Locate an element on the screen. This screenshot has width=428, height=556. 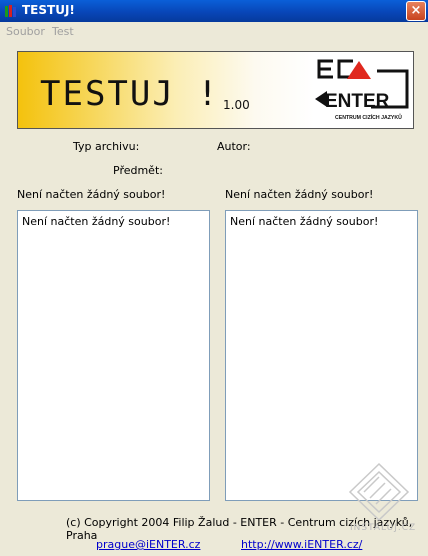
menu-soubor: Soubor is located at coordinates (25, 31).